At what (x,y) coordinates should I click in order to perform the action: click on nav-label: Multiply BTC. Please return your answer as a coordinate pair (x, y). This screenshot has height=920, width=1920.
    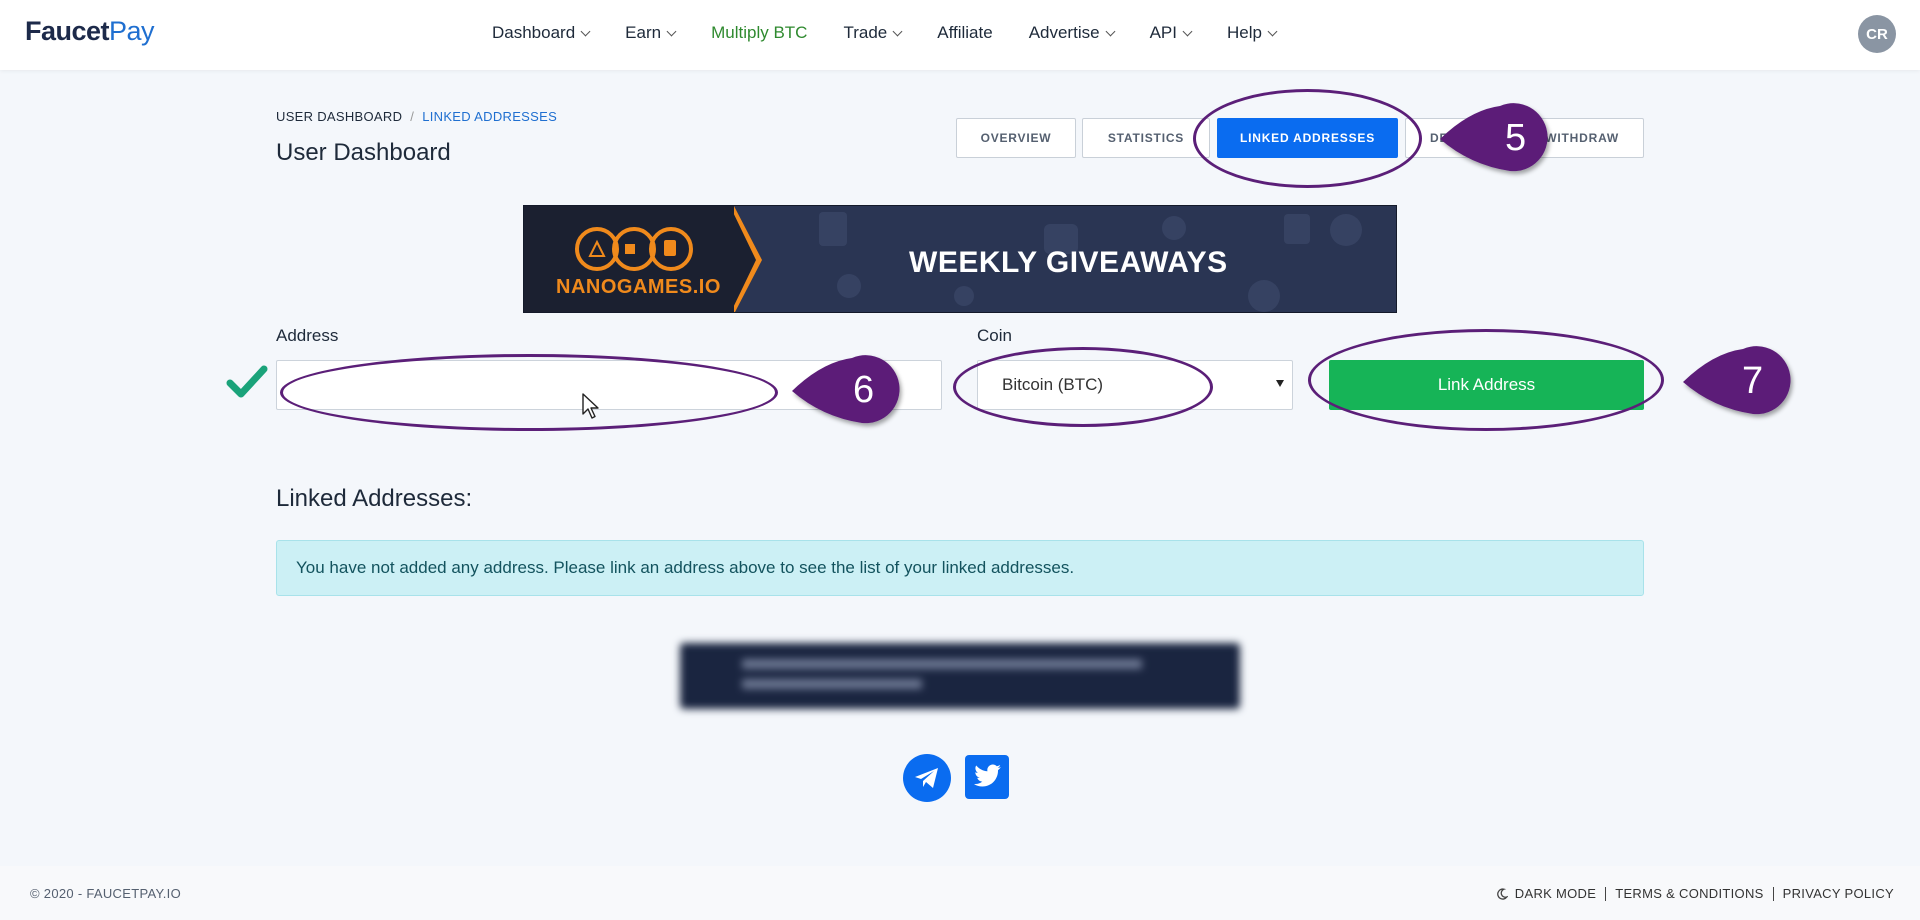
    Looking at the image, I should click on (759, 32).